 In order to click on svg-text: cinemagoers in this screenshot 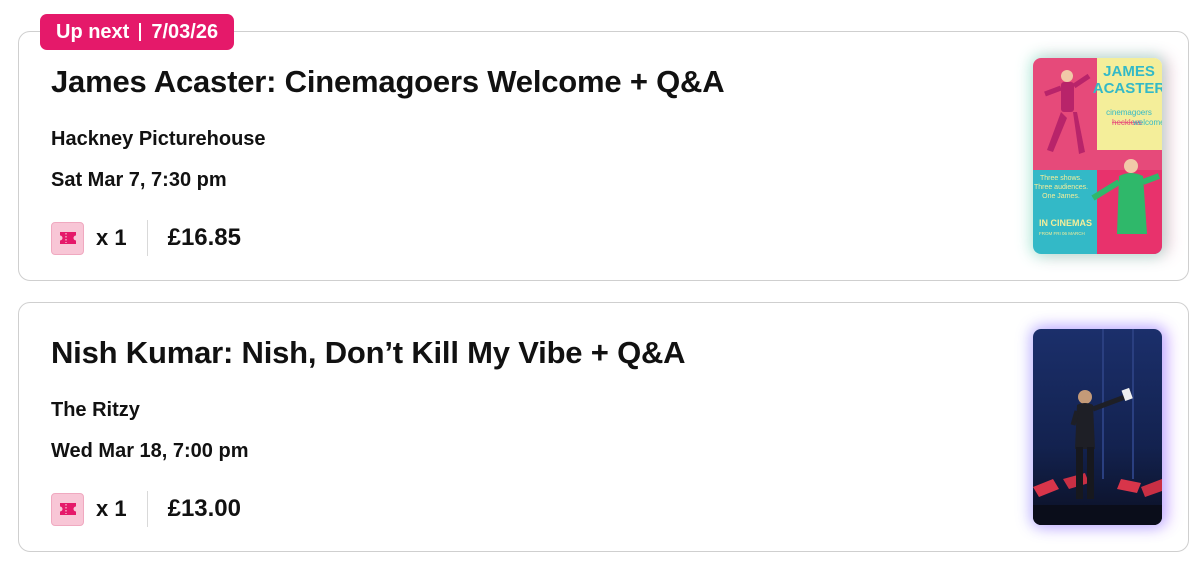, I will do `click(1129, 112)`.